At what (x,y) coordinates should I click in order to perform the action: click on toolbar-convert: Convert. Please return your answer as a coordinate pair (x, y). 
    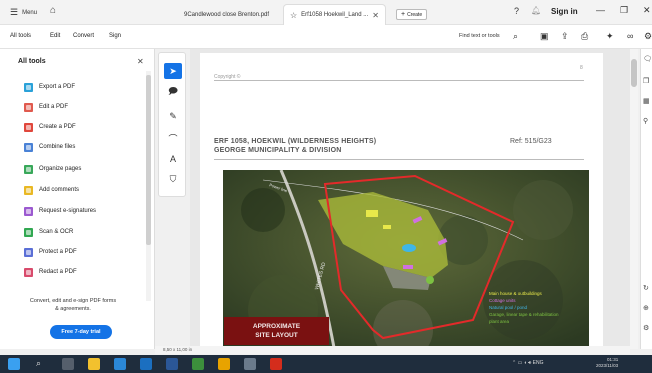
    Looking at the image, I should click on (83, 36).